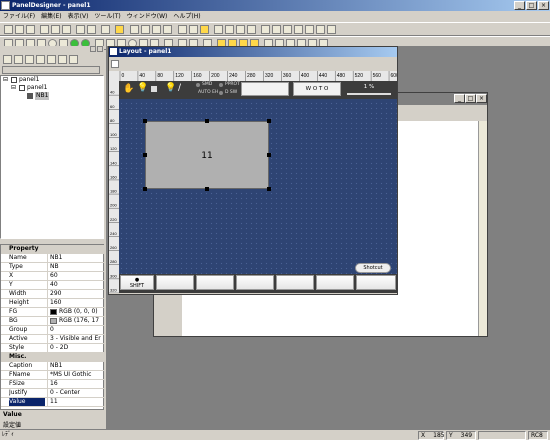 Image resolution: width=550 pixels, height=440 pixels. What do you see at coordinates (53, 294) in the screenshot?
I see `prop-row-width: Width 290` at bounding box center [53, 294].